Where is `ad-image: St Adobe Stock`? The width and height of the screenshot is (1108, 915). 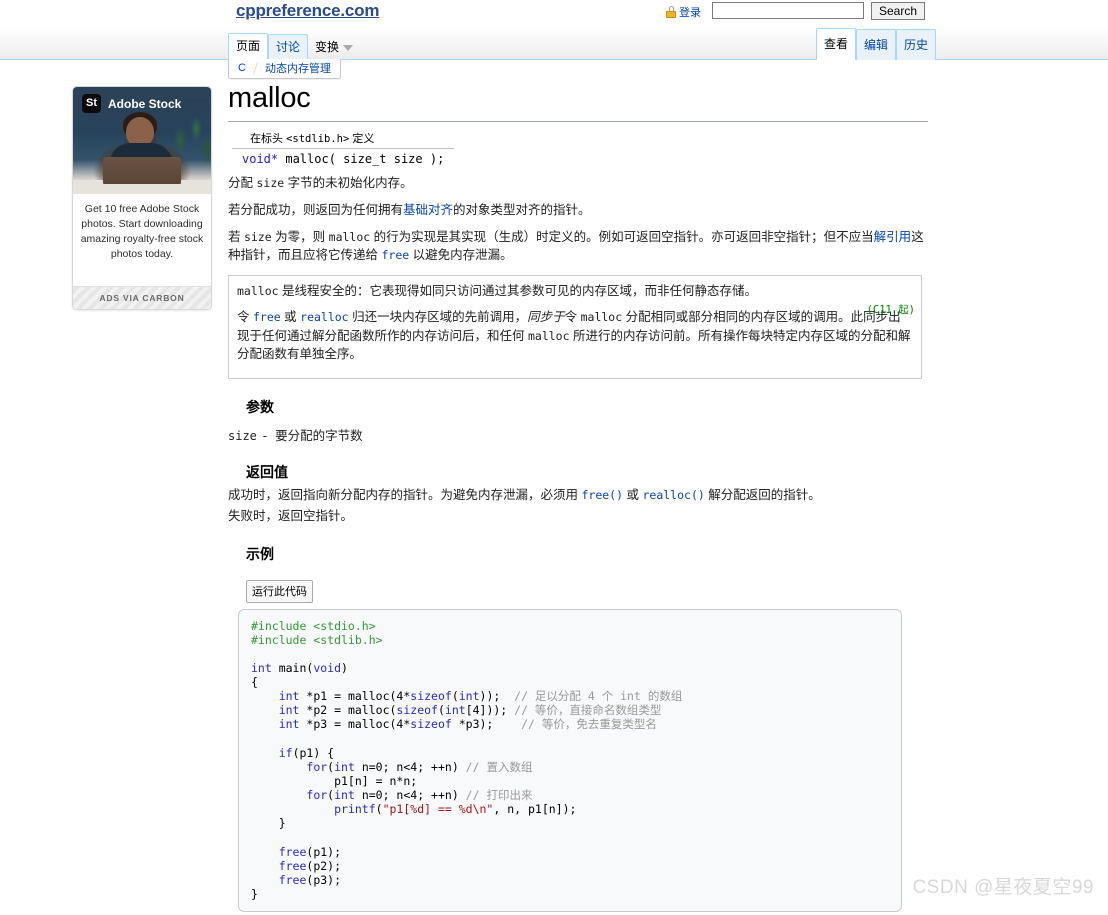
ad-image: St Adobe Stock is located at coordinates (142, 140).